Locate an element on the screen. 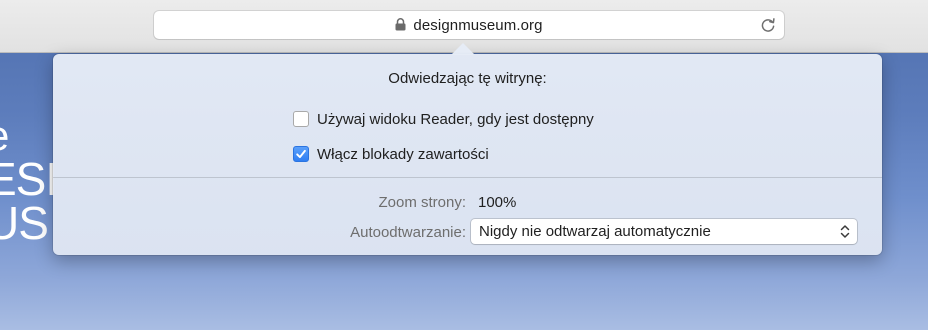 This screenshot has height=330, width=928. content-blockers-checkbox is located at coordinates (301, 154).